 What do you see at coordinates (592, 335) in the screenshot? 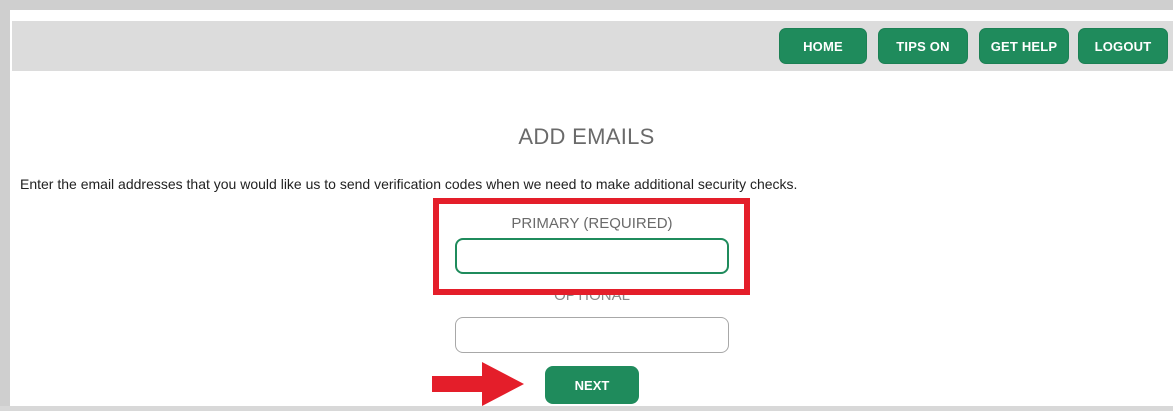
I see `optional-email-input` at bounding box center [592, 335].